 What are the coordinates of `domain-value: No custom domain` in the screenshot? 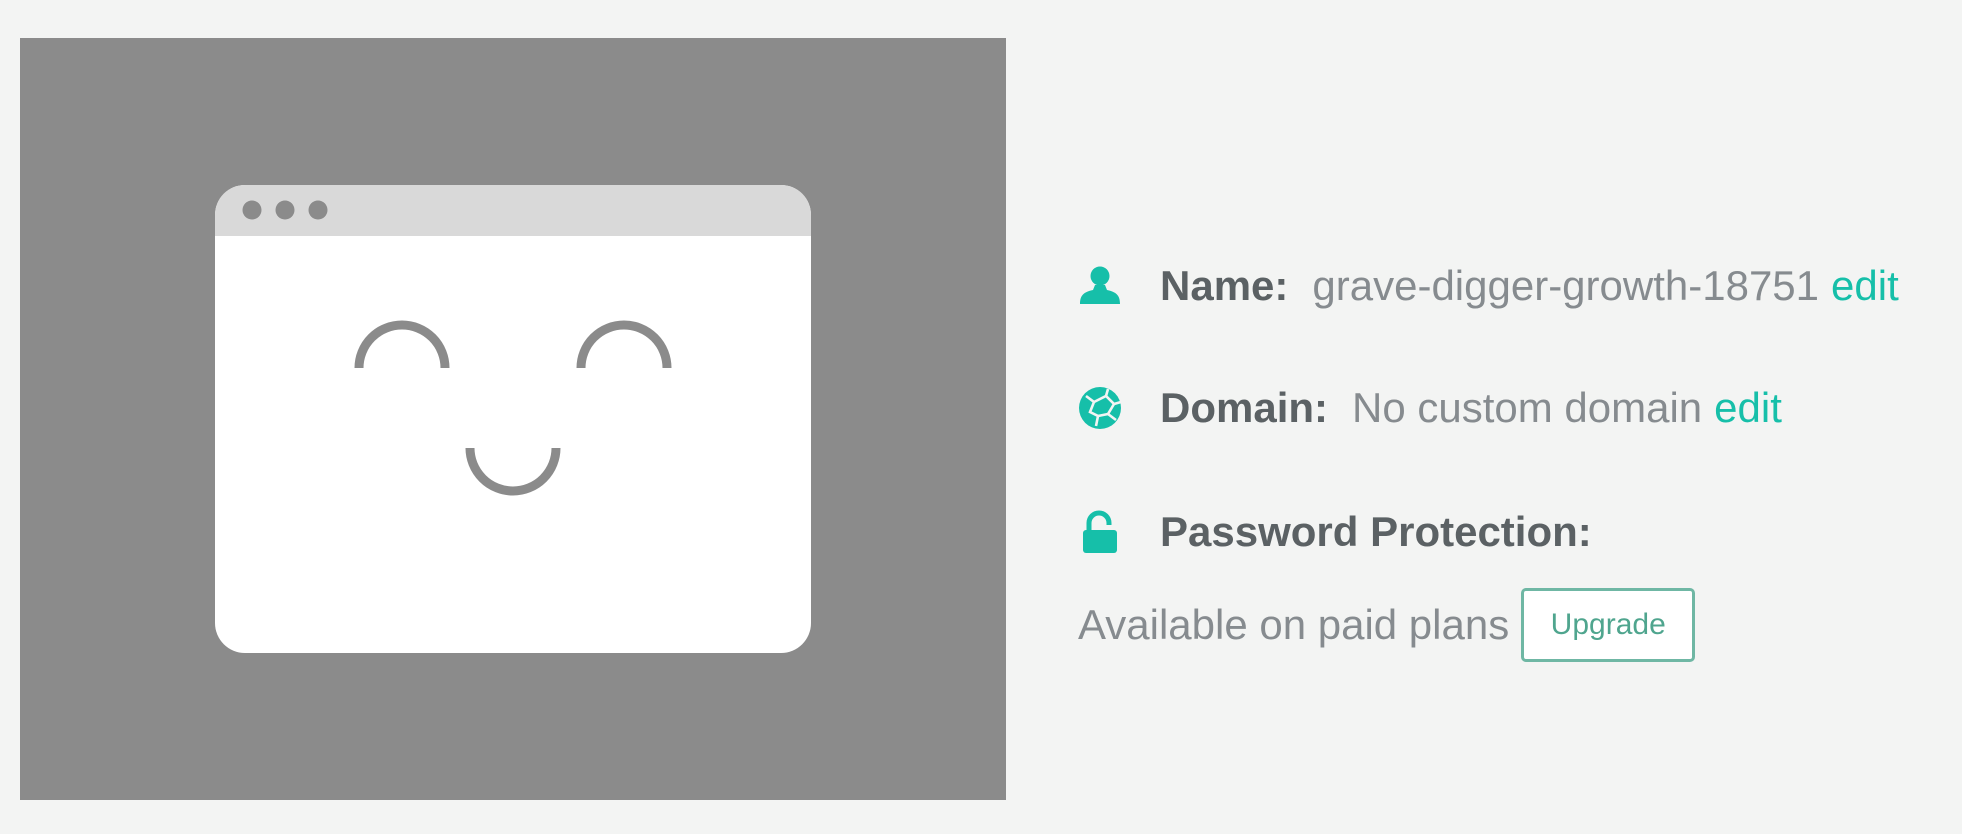 It's located at (1527, 407).